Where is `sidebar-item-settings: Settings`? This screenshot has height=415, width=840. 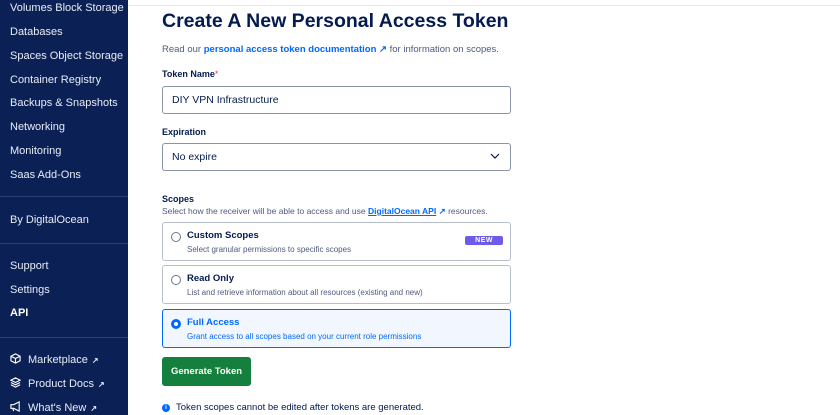
sidebar-item-settings: Settings is located at coordinates (30, 290).